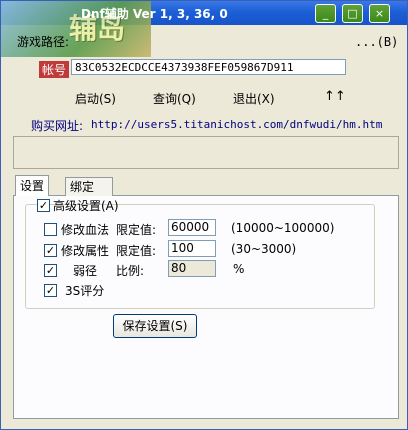 Image resolution: width=408 pixels, height=430 pixels. What do you see at coordinates (174, 98) in the screenshot?
I see `query-button: 查询(Q)` at bounding box center [174, 98].